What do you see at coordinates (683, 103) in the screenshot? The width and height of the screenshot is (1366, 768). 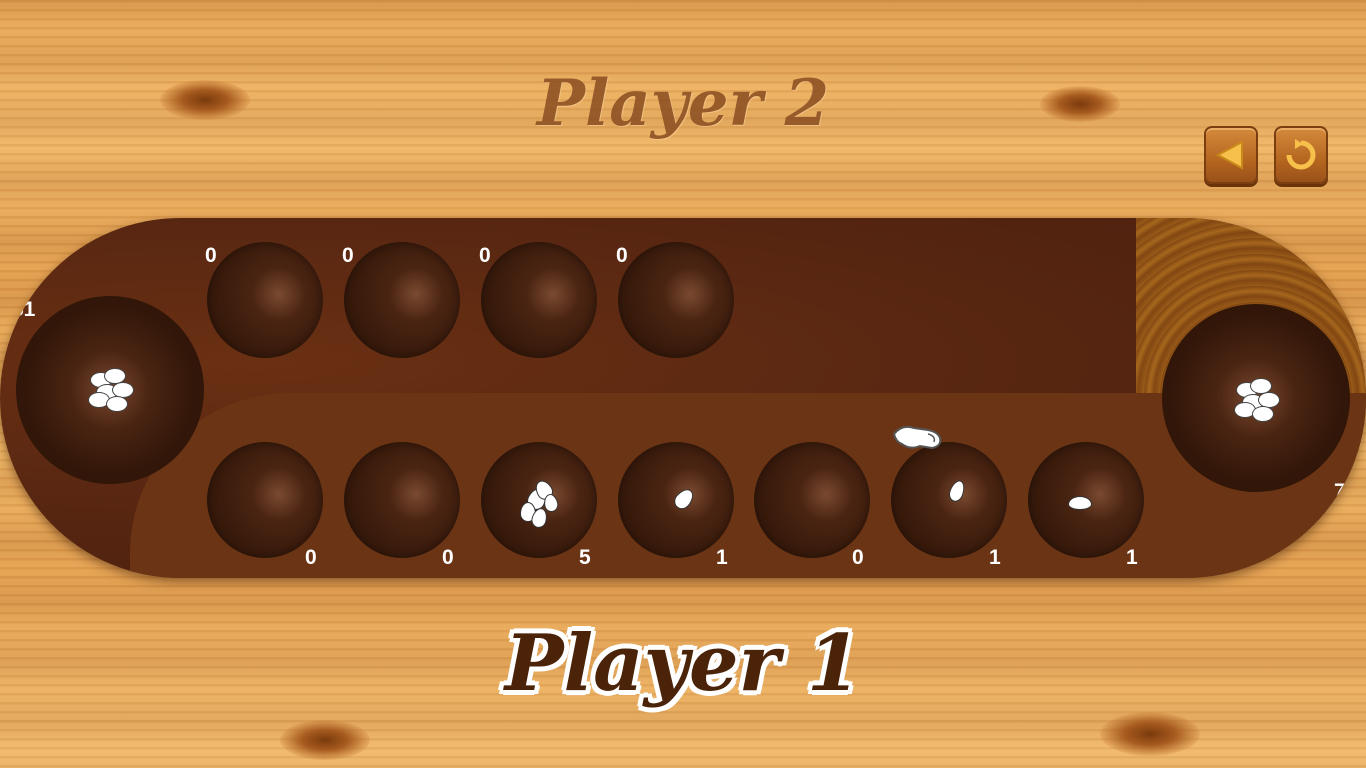 I see `player2-label: Player 2` at bounding box center [683, 103].